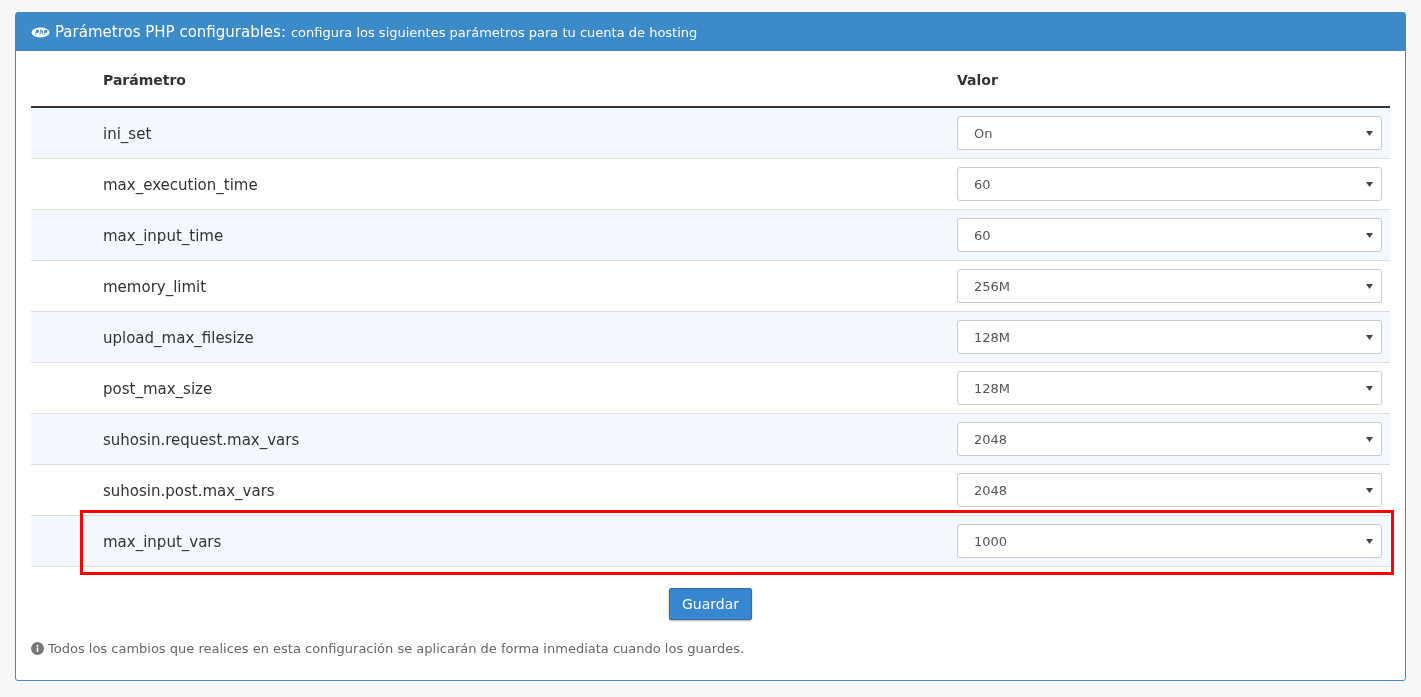  Describe the element at coordinates (396, 648) in the screenshot. I see `info-note: Todos los cambios que realices en esta configuración se aplicarán de forma inmediata cuando los guardes.` at that location.